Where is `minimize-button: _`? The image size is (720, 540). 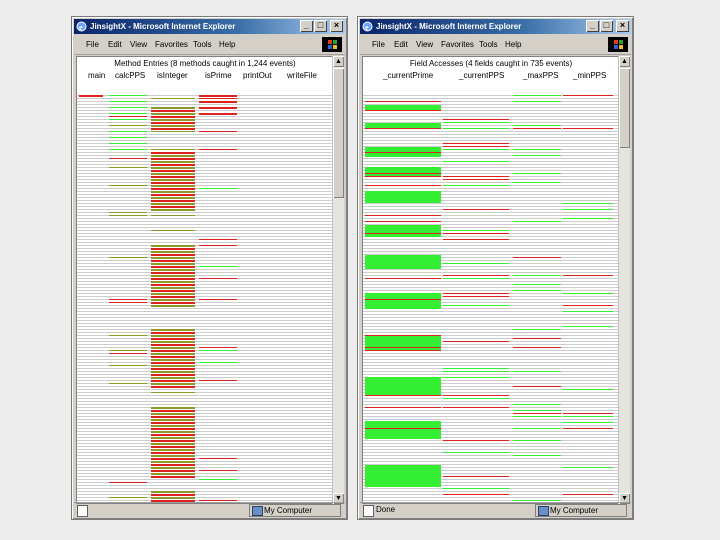 minimize-button: _ is located at coordinates (592, 26).